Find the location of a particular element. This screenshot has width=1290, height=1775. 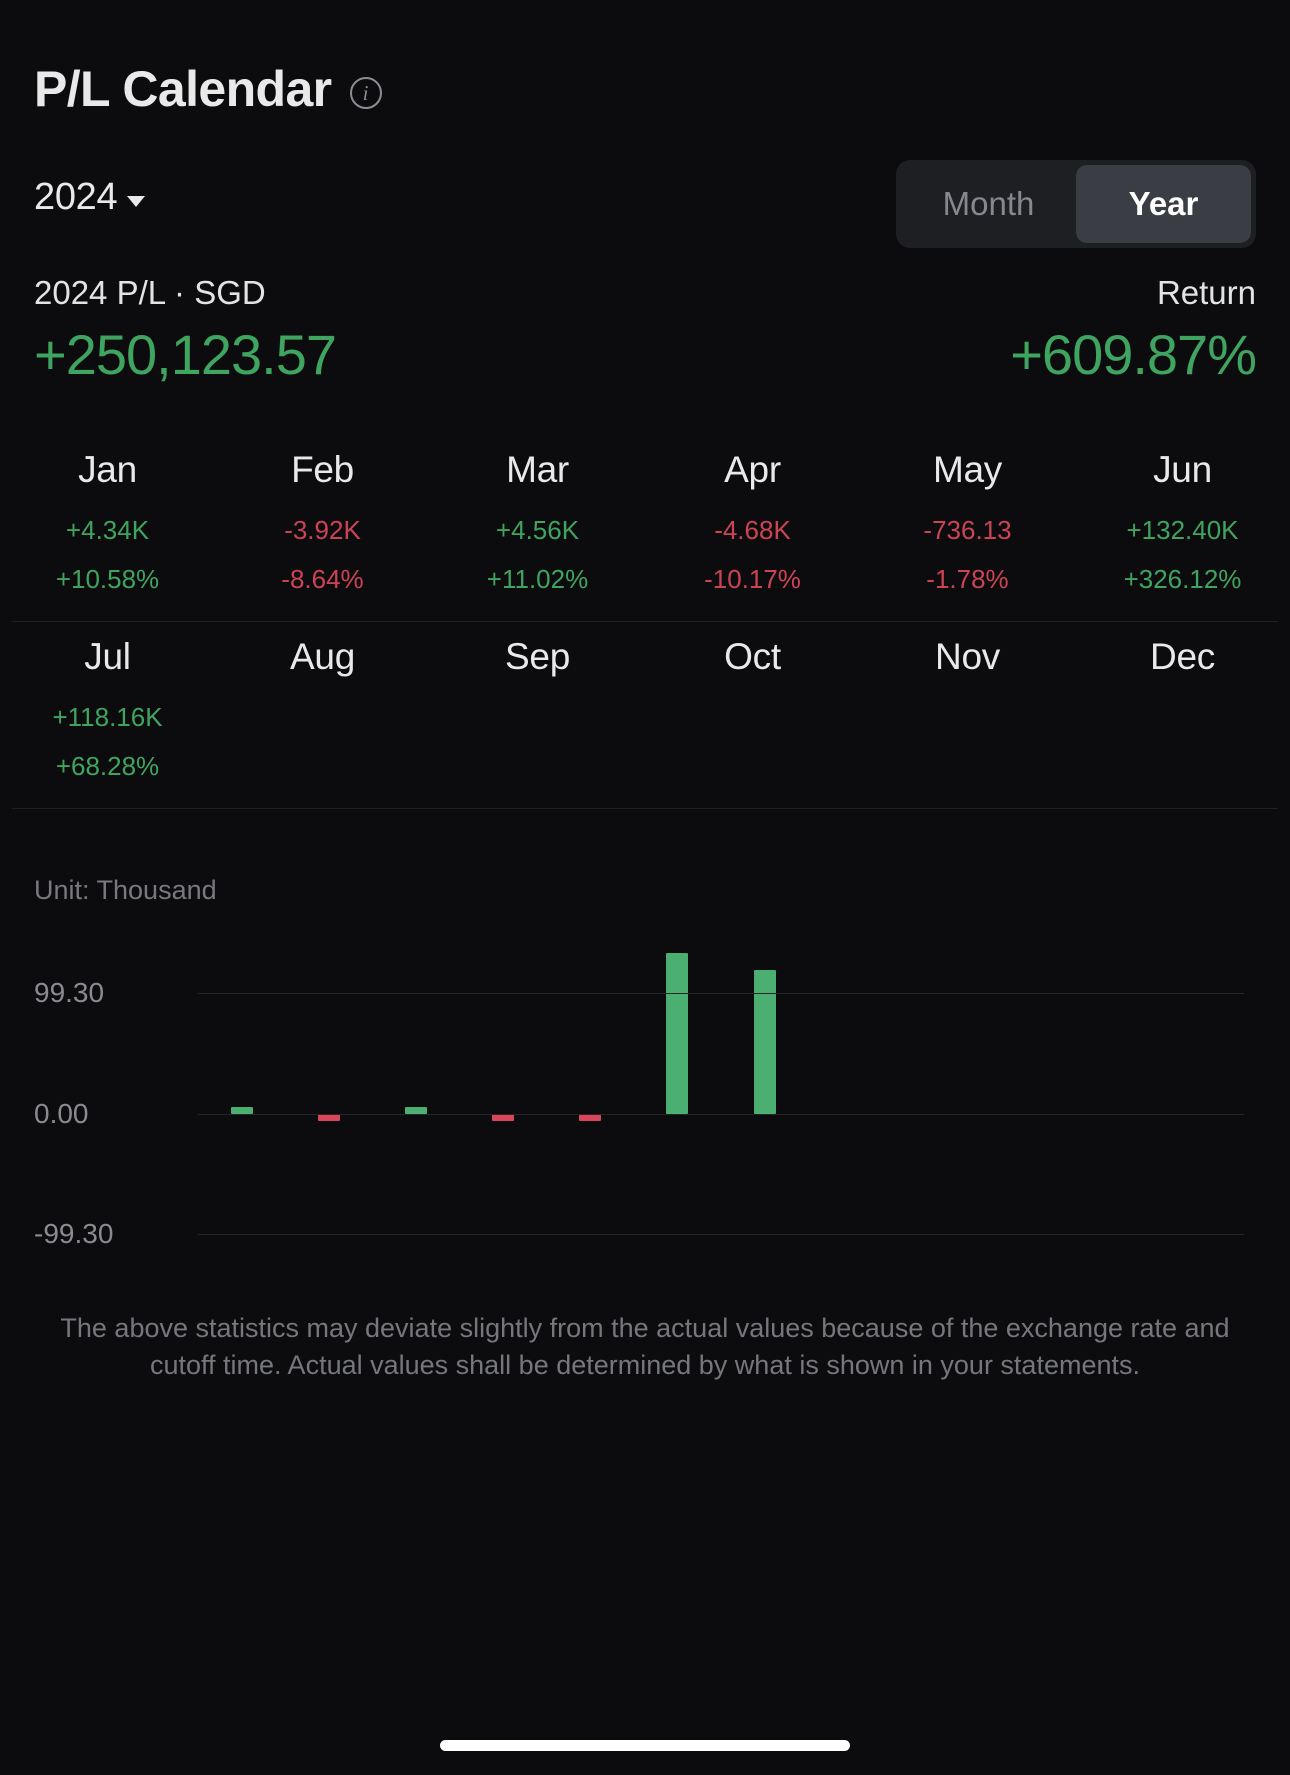

month-percent: +68.28% is located at coordinates (107, 766).